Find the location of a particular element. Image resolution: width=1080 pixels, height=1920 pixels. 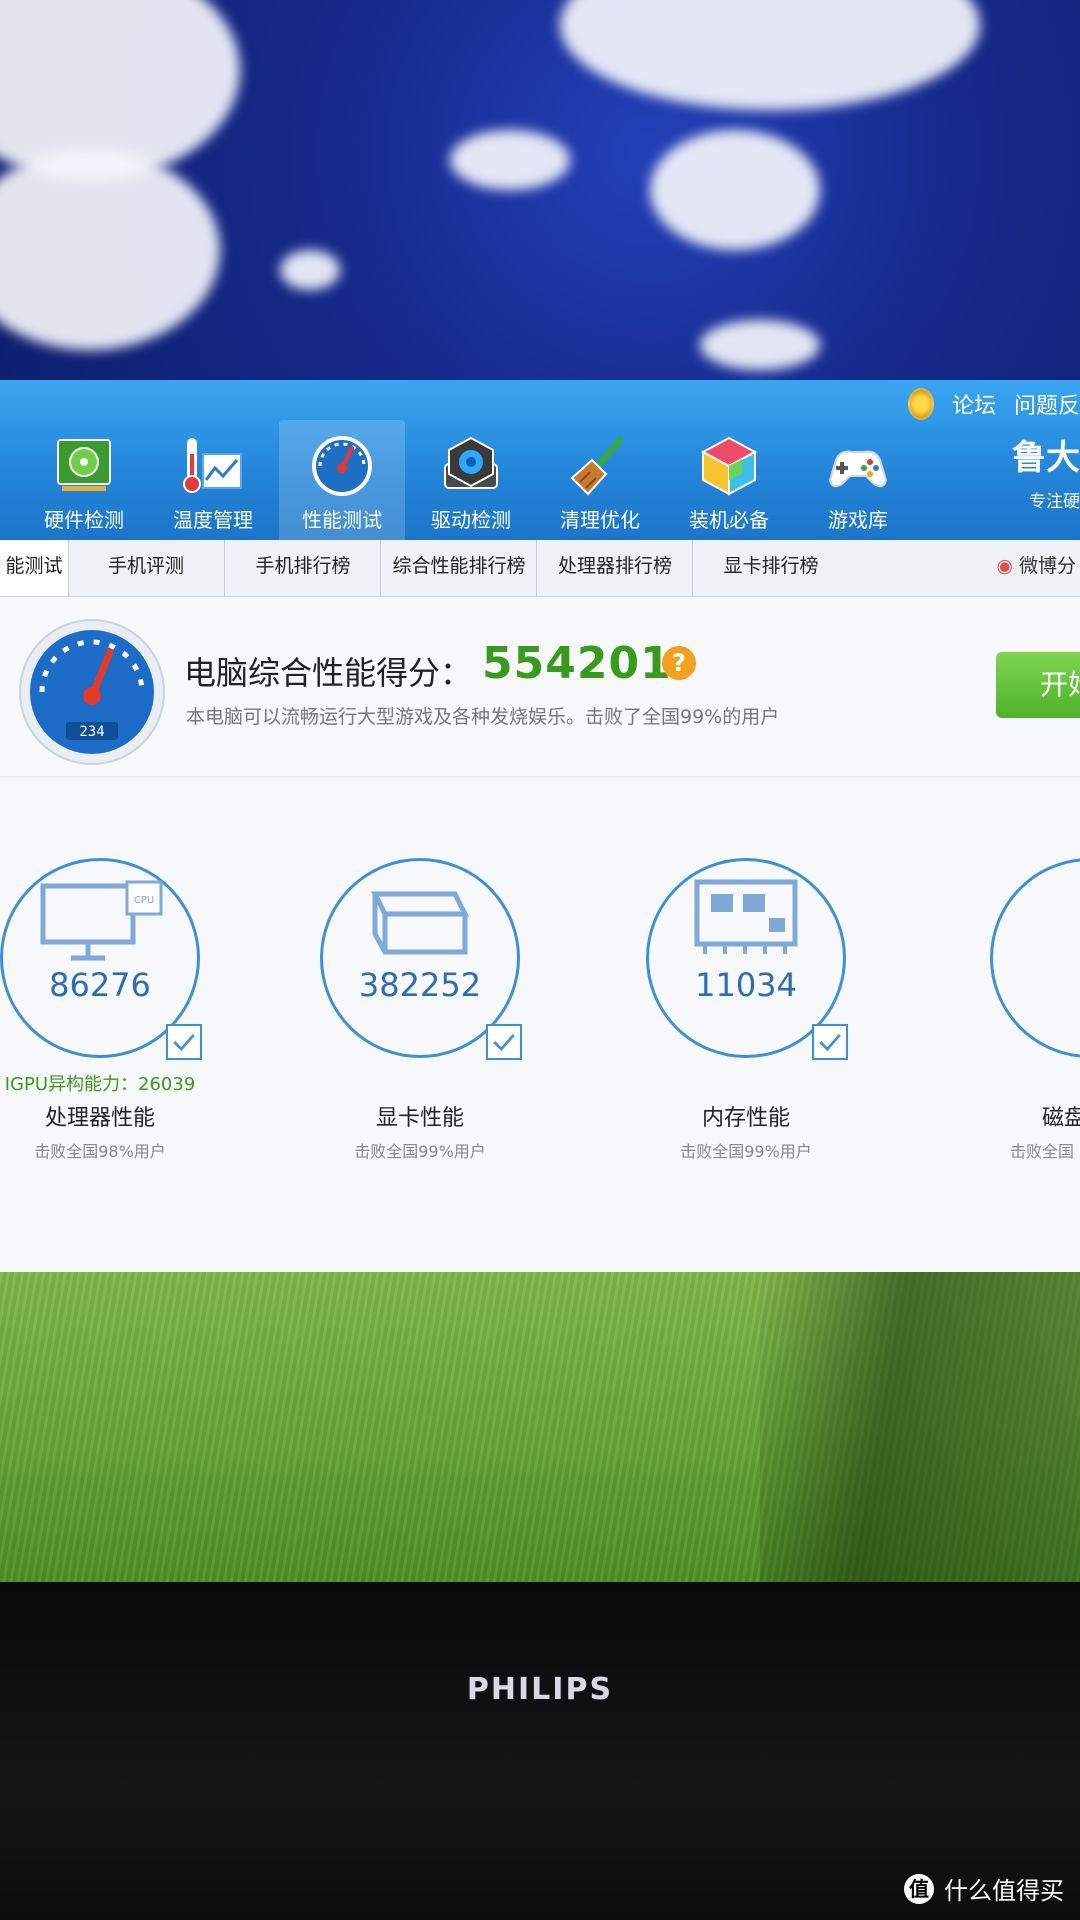

disk-icon is located at coordinates (1052, 919).